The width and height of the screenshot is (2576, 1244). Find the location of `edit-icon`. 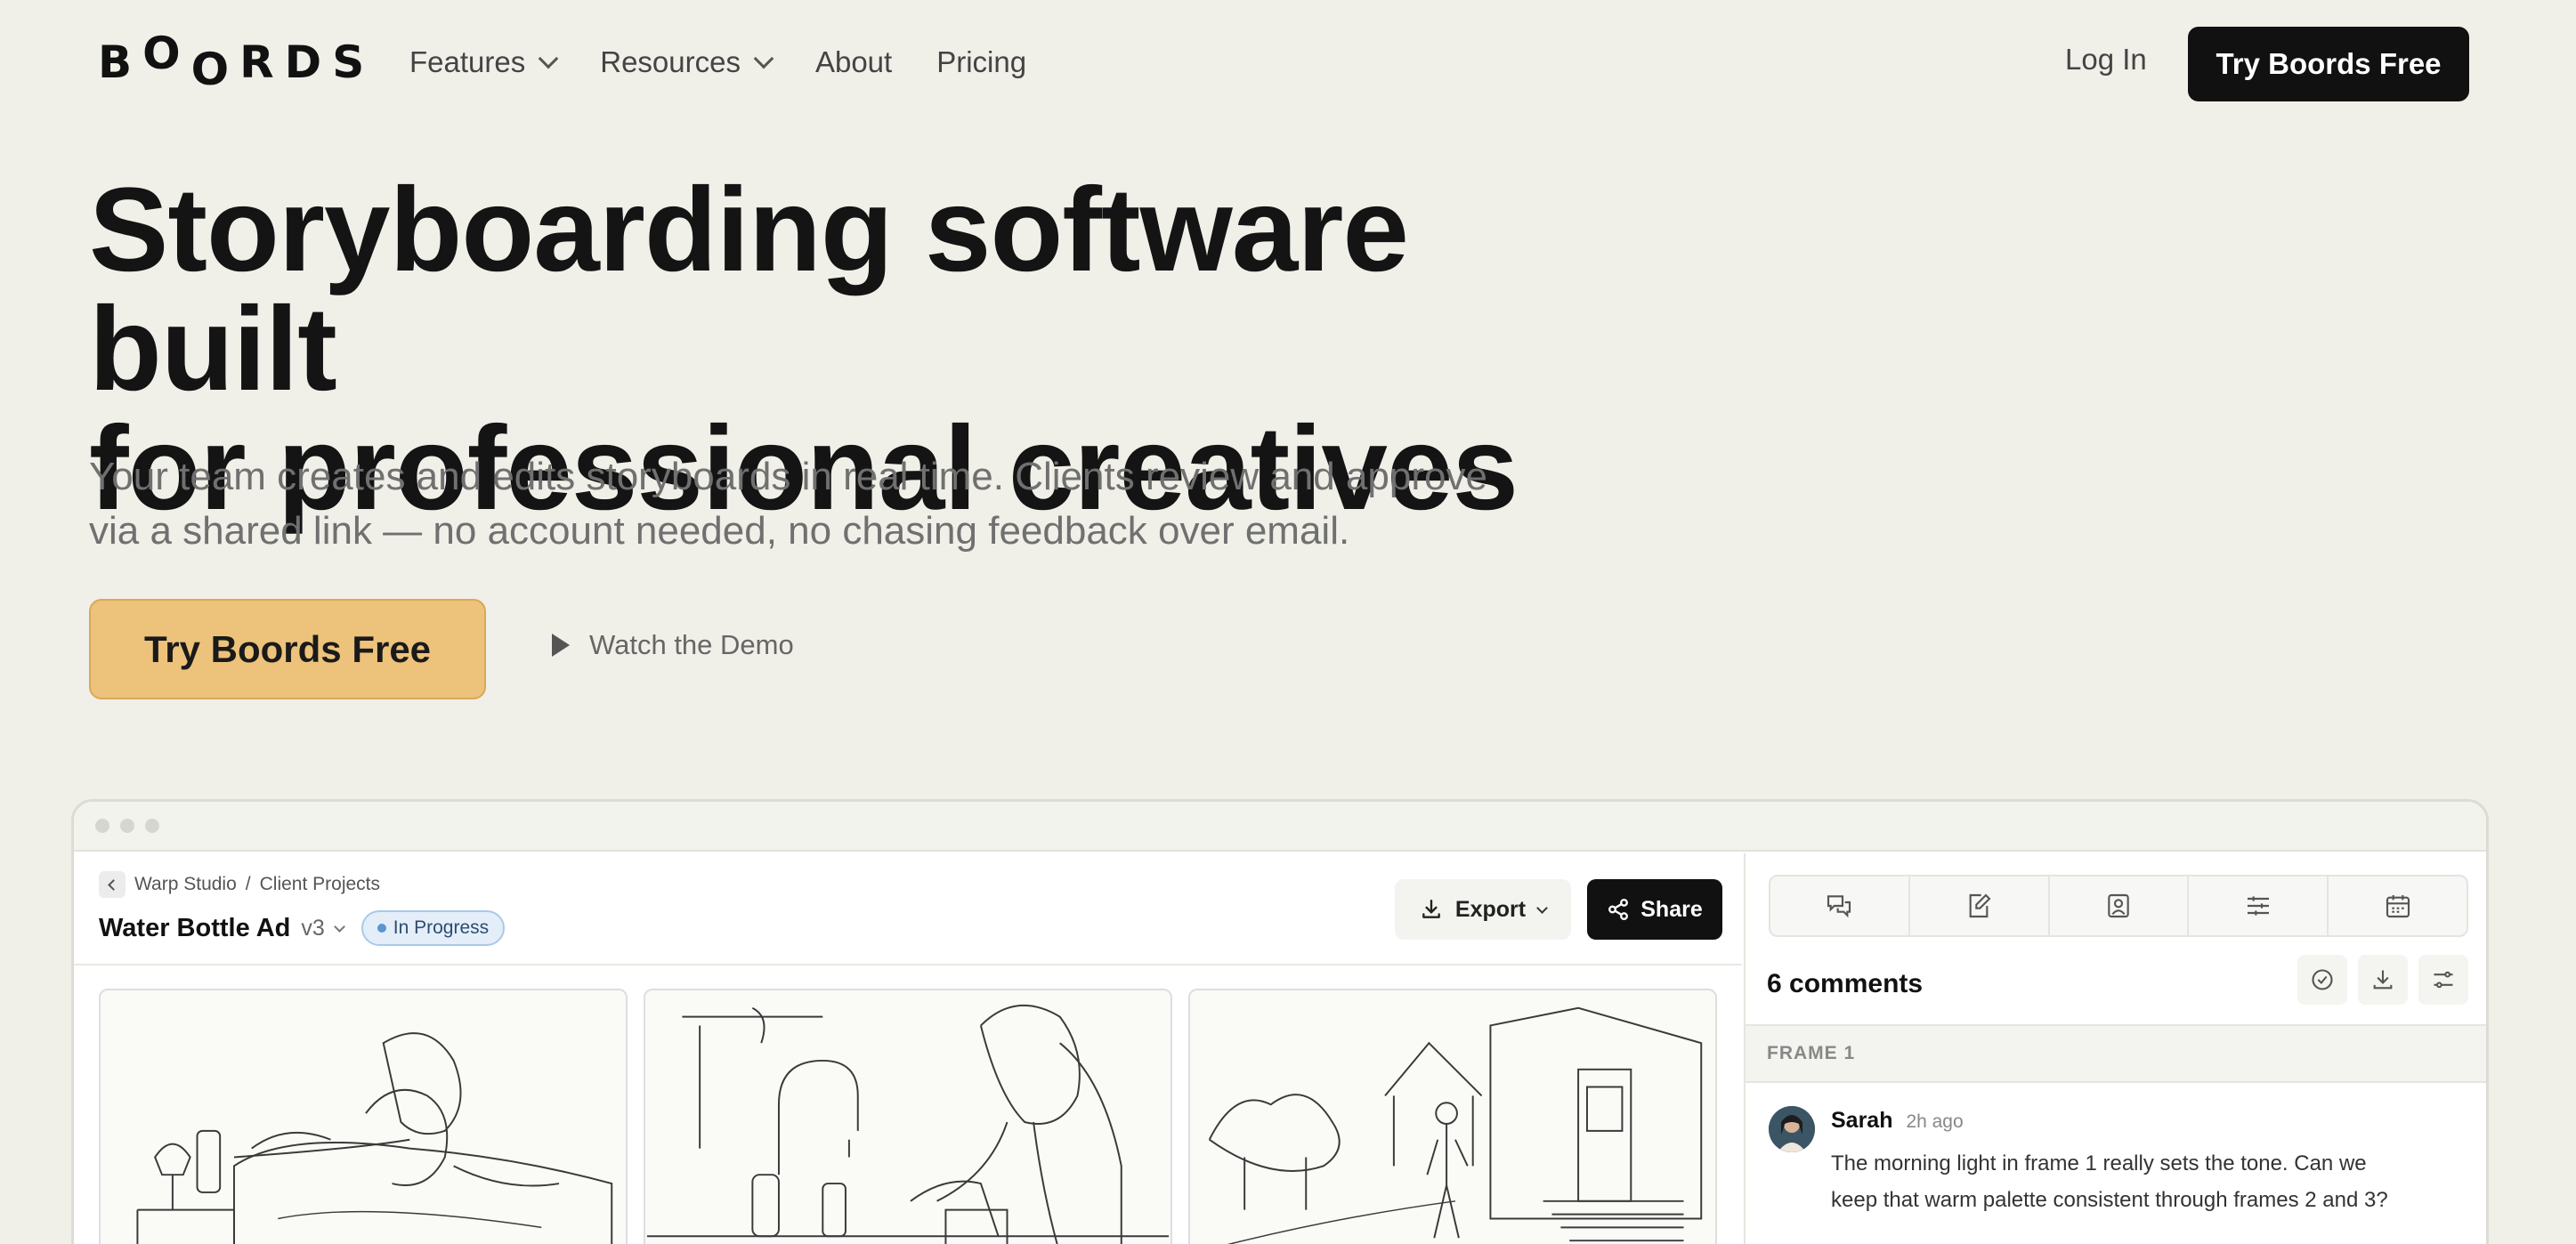

edit-icon is located at coordinates (1980, 905).